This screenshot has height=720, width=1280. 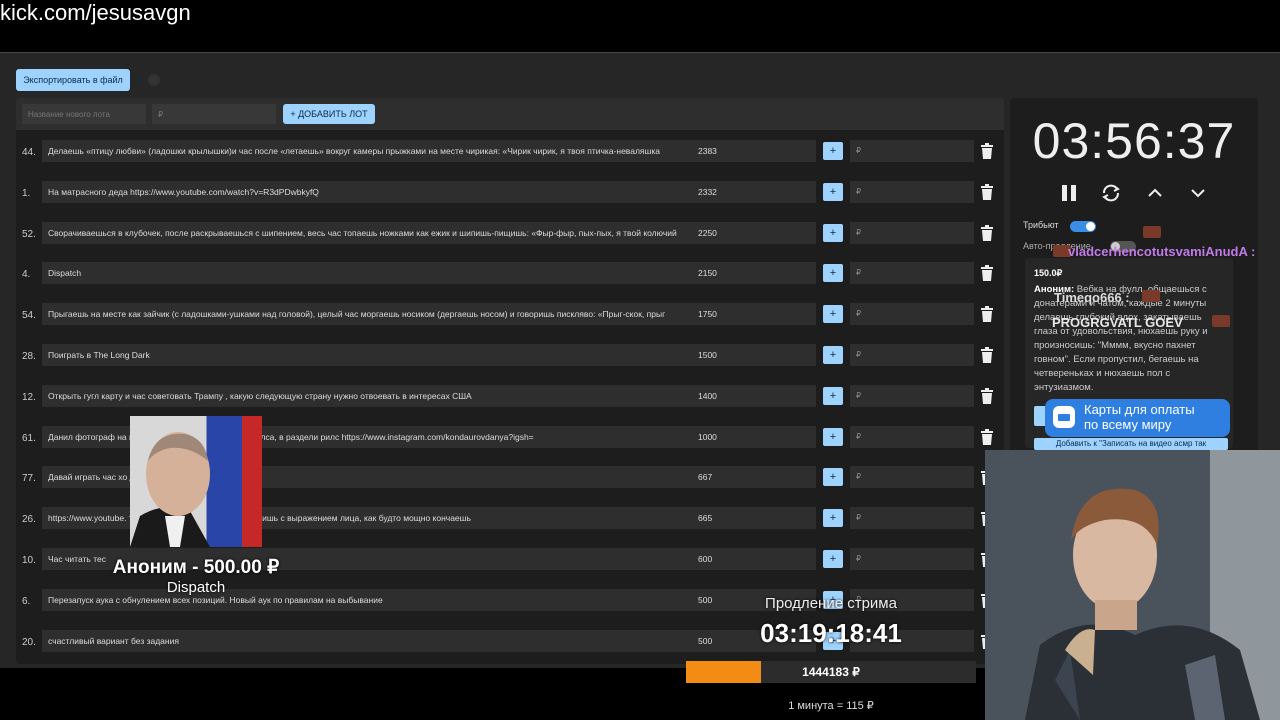 I want to click on donor-photo, so click(x=196, y=481).